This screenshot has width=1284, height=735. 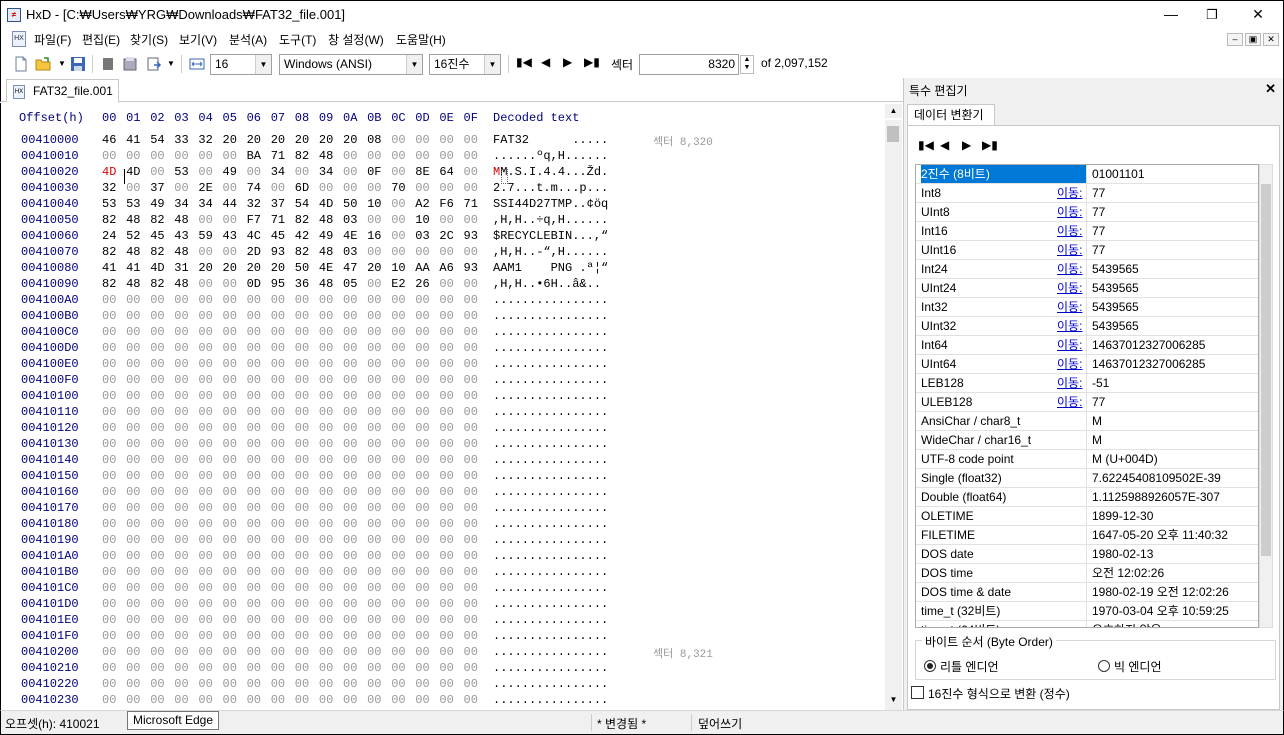 I want to click on inspector-row: Double (float64) 1.1125988926057E-307, so click(x=1087, y=497).